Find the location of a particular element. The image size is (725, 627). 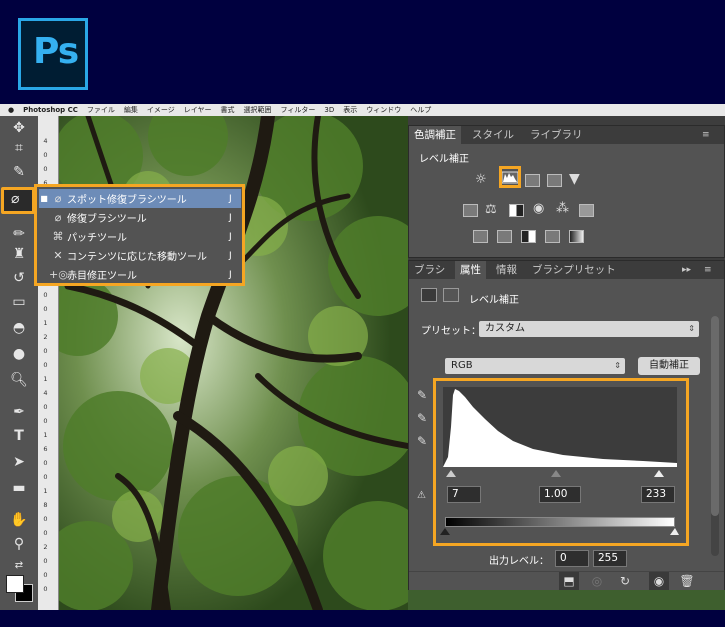

tab-styles: スタイル is located at coordinates (493, 135).